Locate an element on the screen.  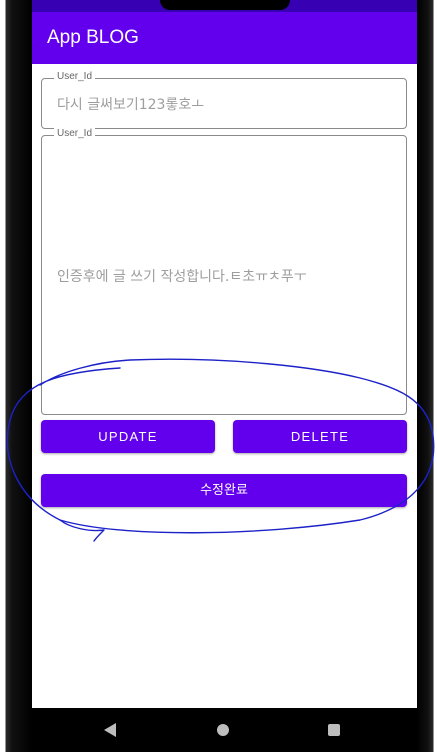
home-icon is located at coordinates (223, 730).